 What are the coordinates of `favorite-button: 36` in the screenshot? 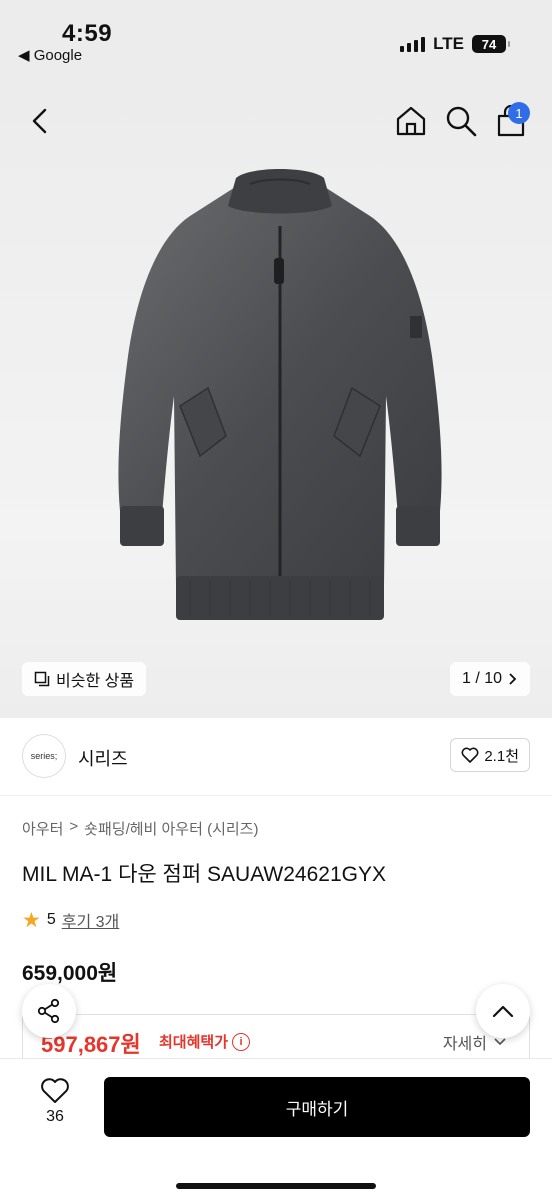 It's located at (55, 1101).